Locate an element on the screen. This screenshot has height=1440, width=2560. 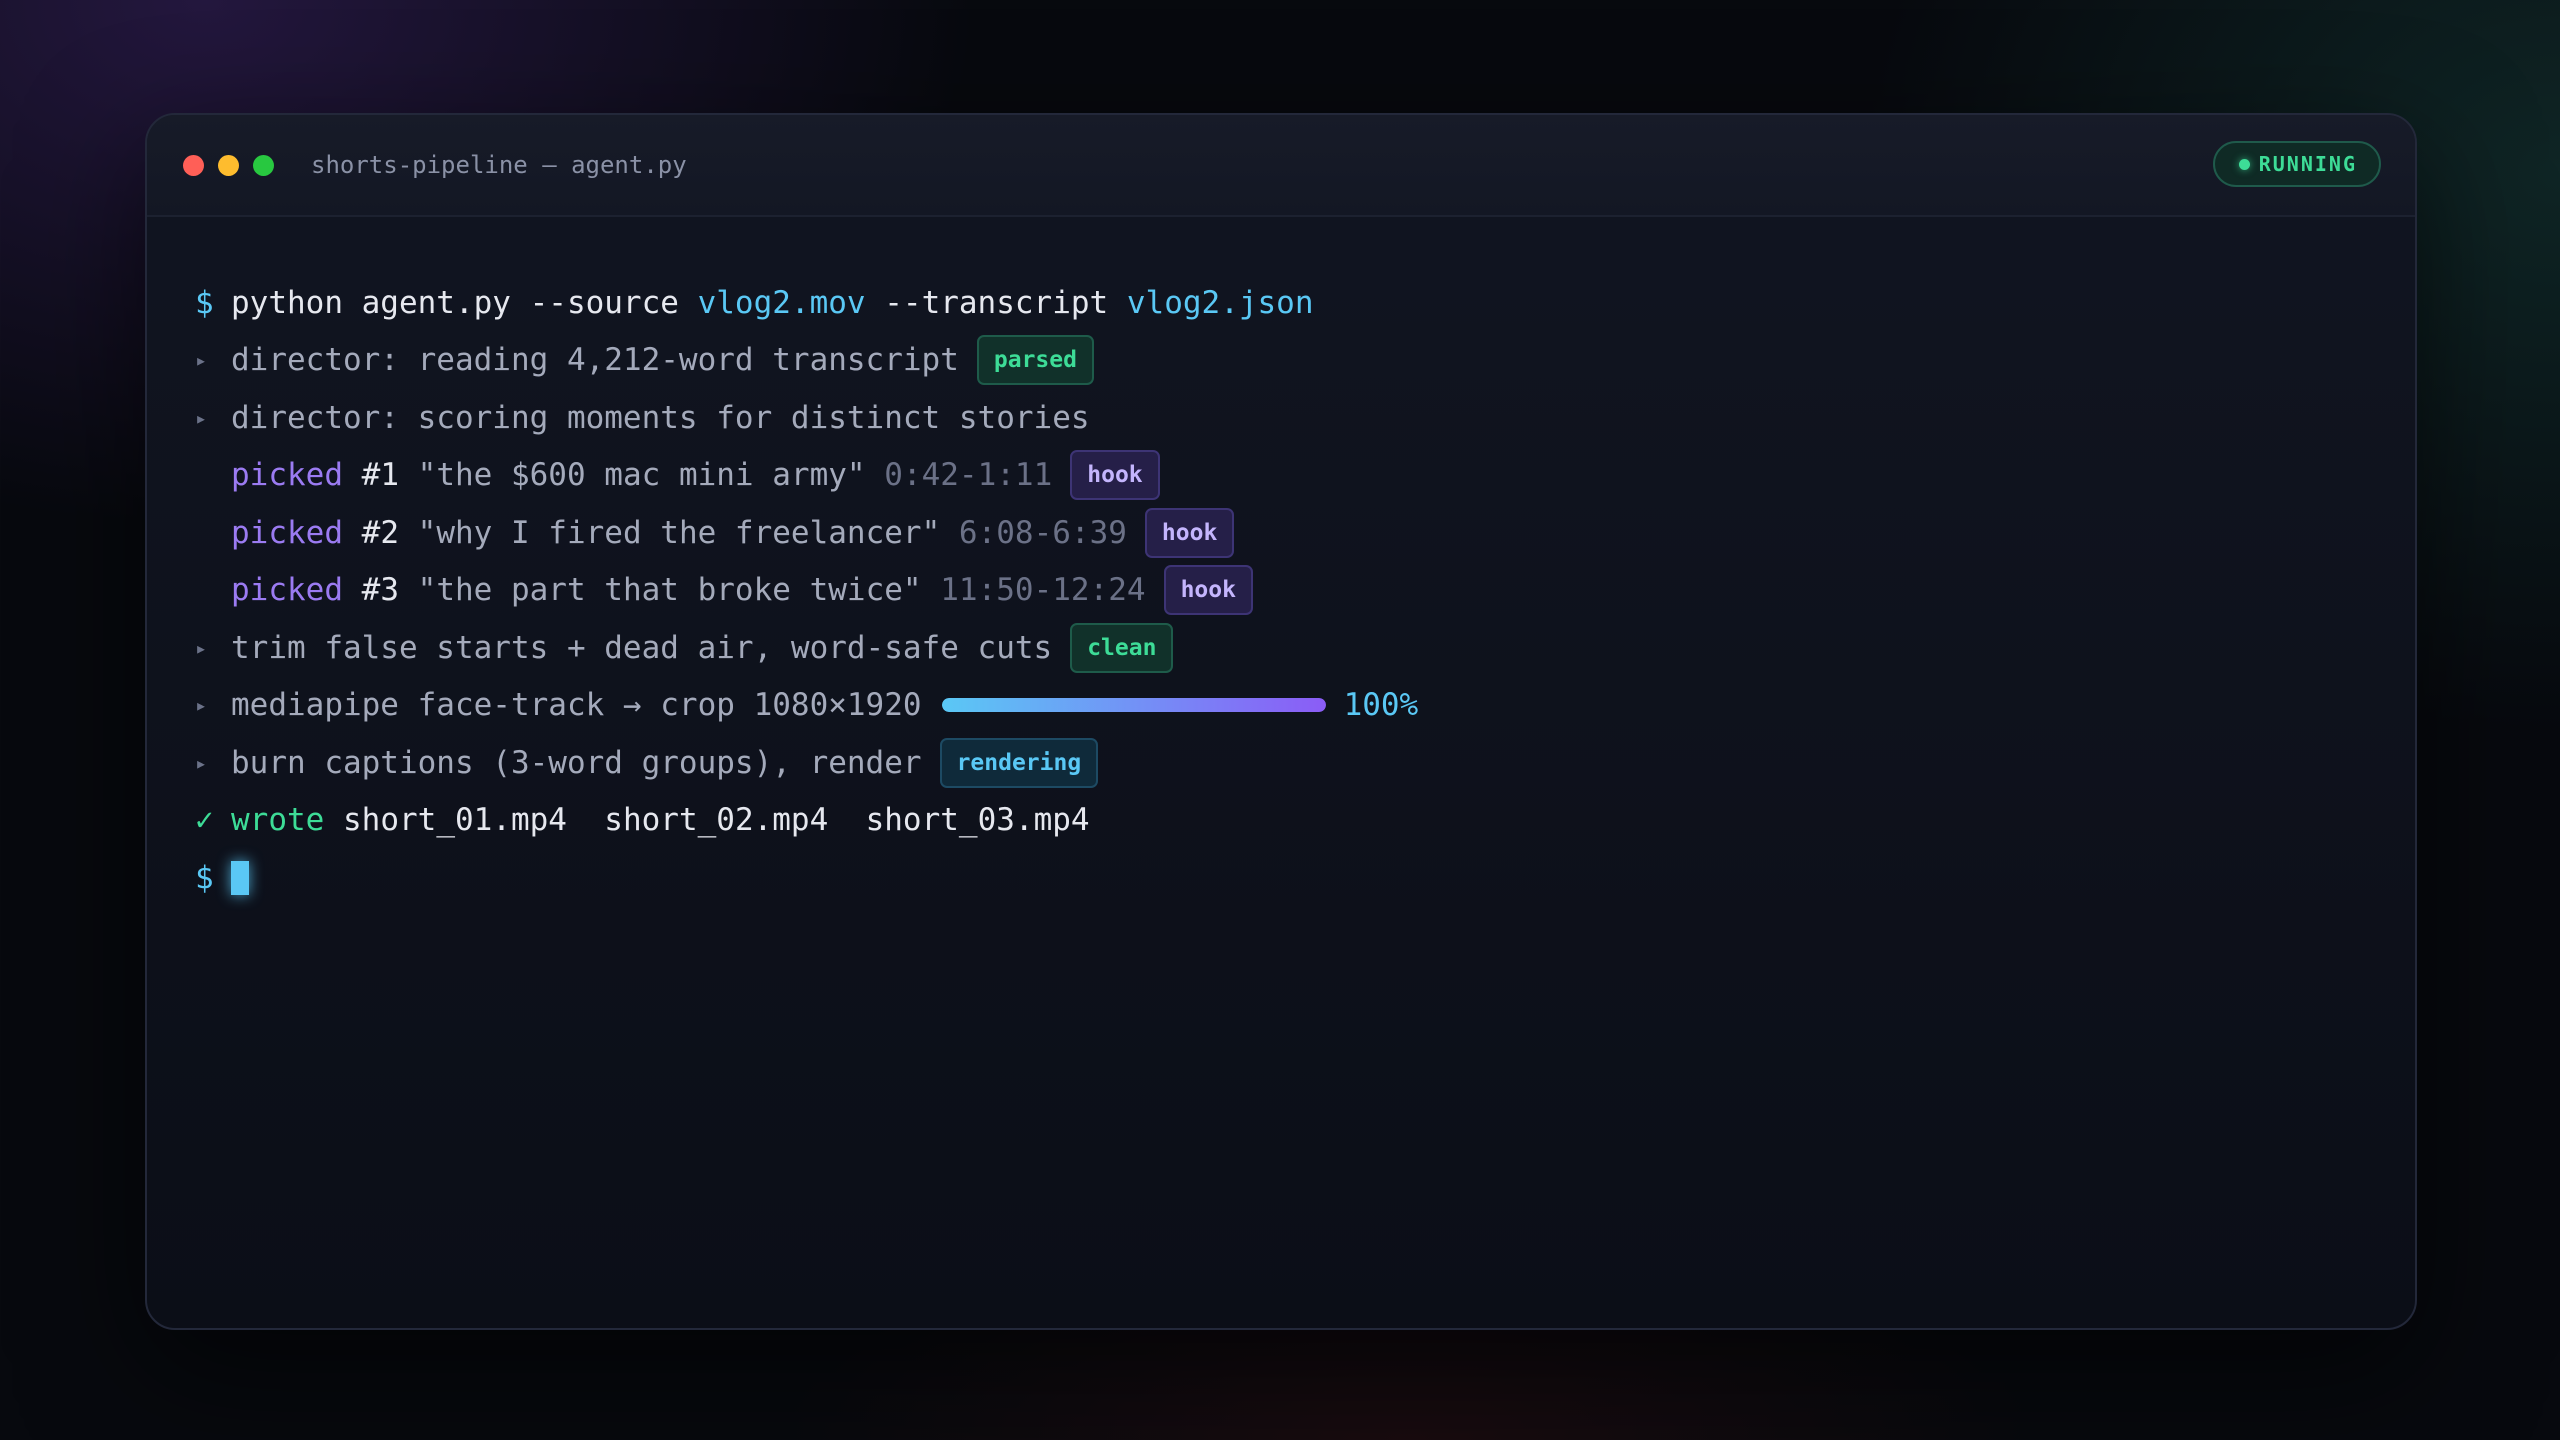
text-cursor is located at coordinates (240, 878).